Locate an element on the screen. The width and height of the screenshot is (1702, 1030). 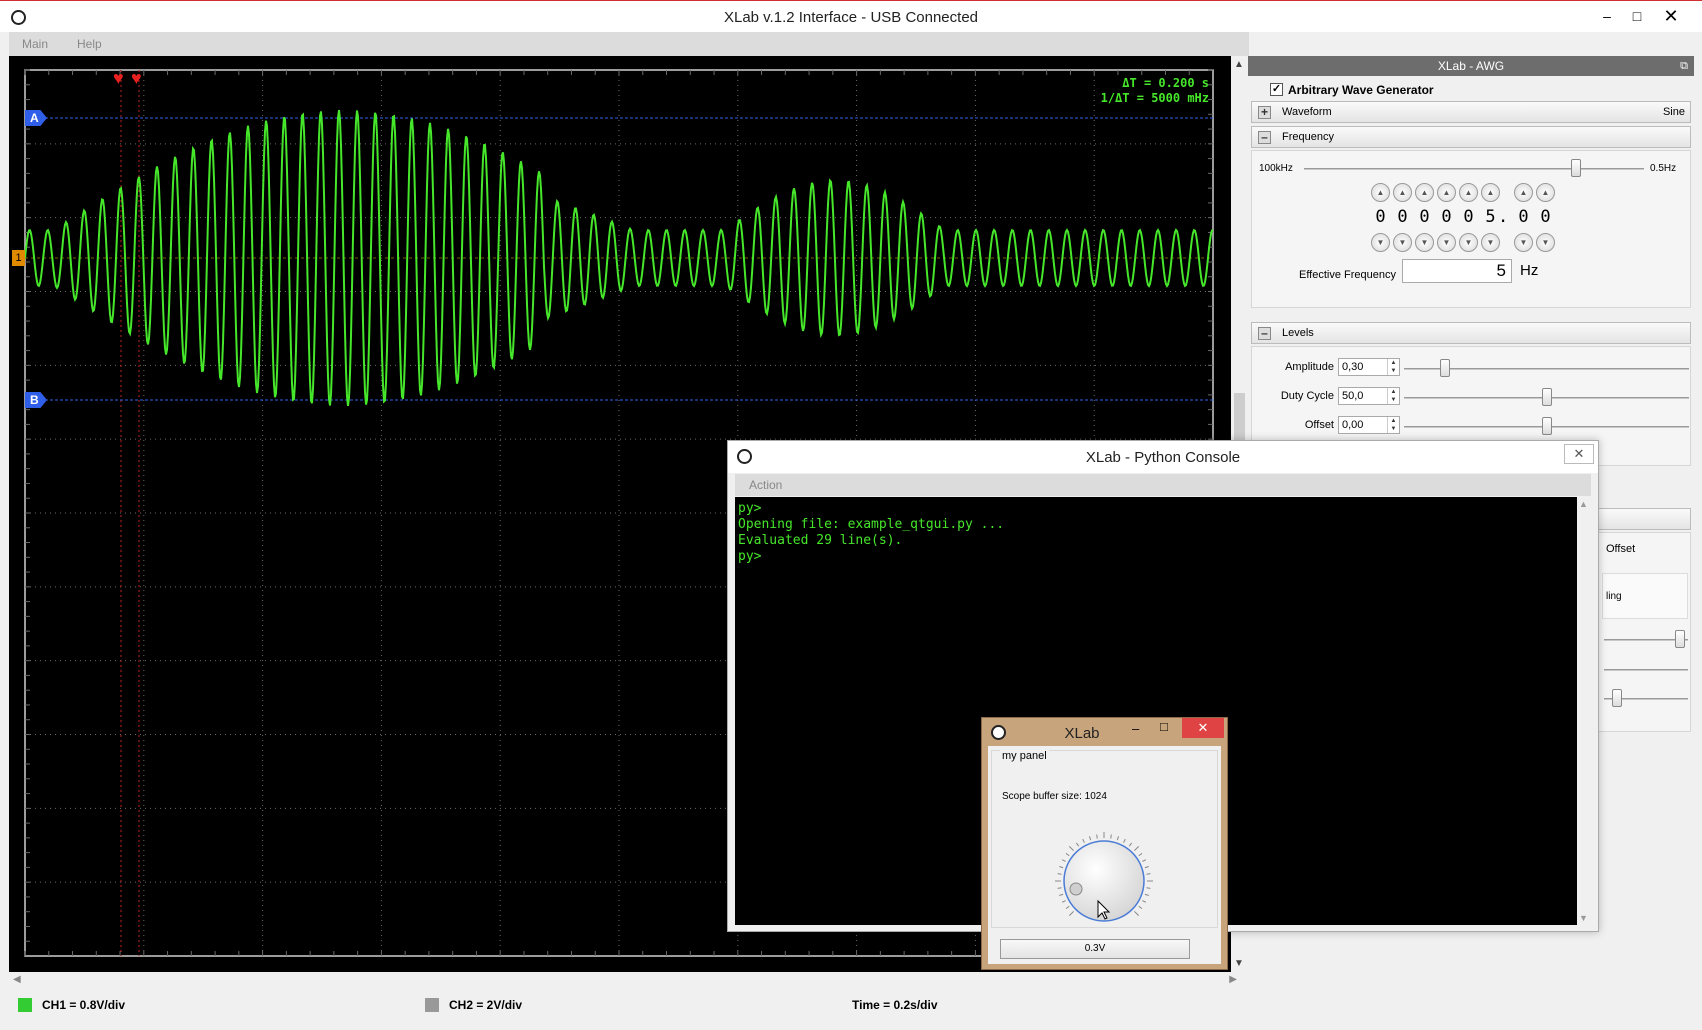
ch2-scale: CH2 = 2V/div is located at coordinates (486, 1005).